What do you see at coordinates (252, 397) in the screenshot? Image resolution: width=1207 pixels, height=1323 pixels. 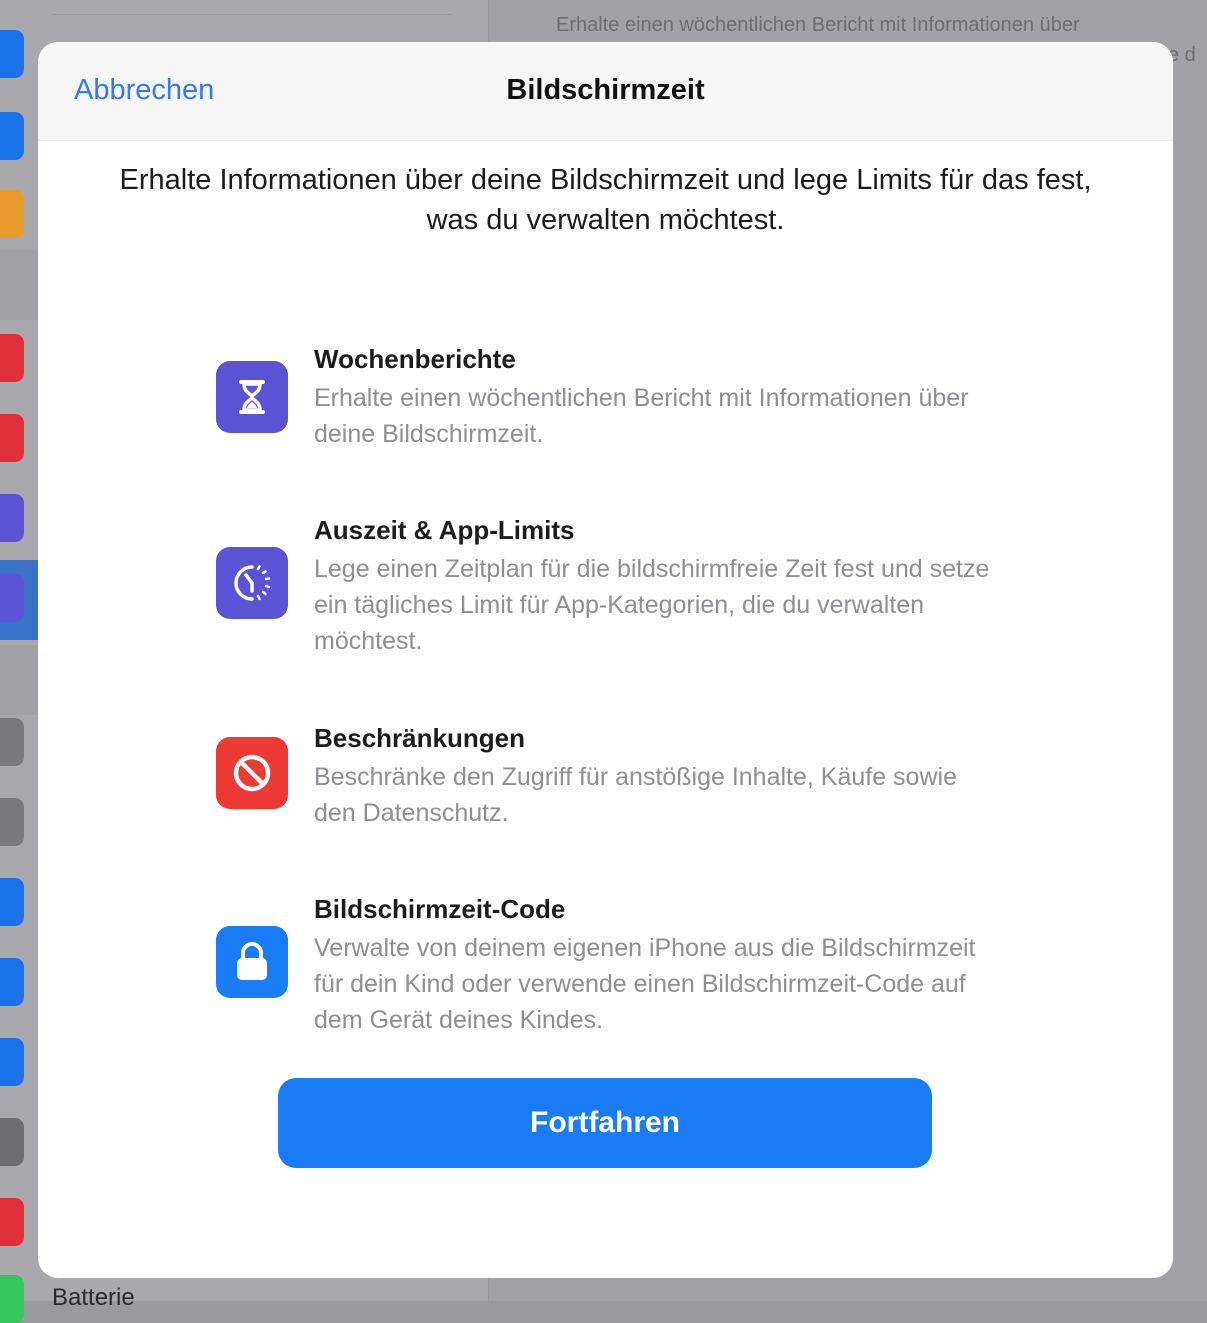 I see `hourglass-icon` at bounding box center [252, 397].